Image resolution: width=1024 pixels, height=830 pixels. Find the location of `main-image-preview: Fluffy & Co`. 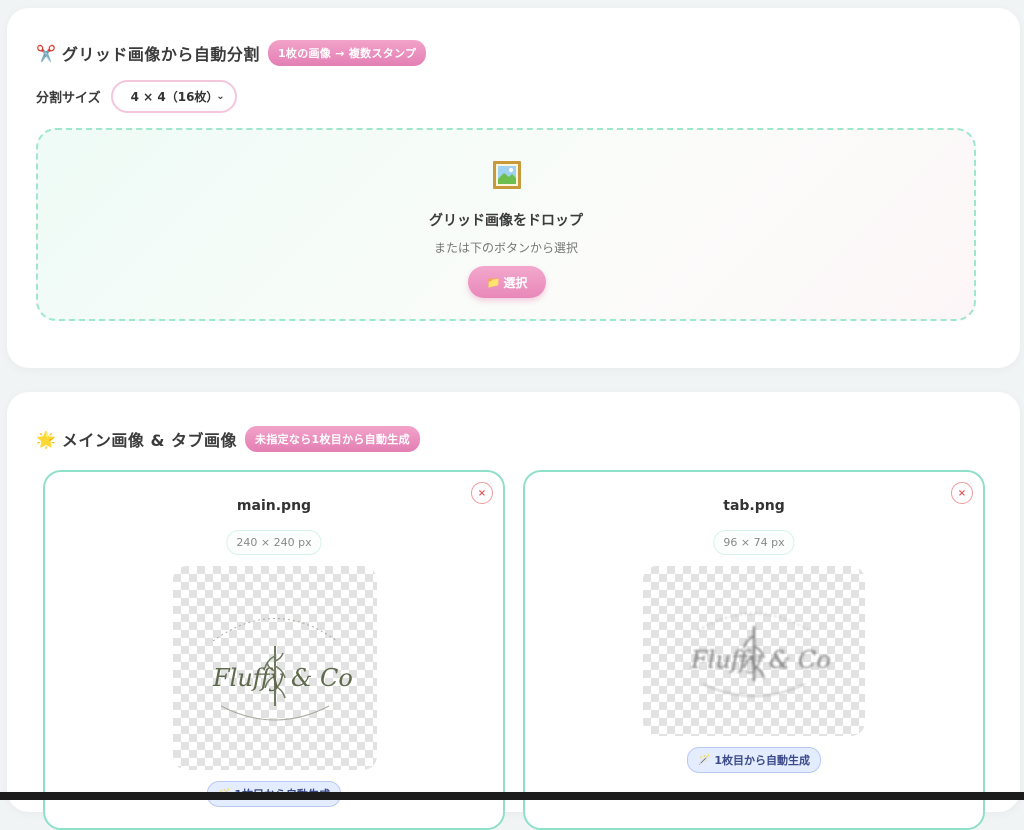

main-image-preview: Fluffy & Co is located at coordinates (275, 668).